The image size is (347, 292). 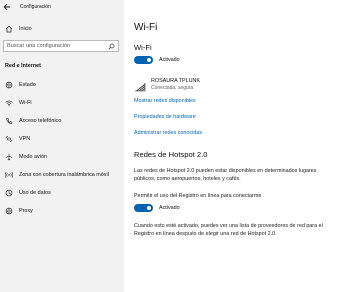 What do you see at coordinates (33, 157) in the screenshot?
I see `sidebar-item-label: Modo avión` at bounding box center [33, 157].